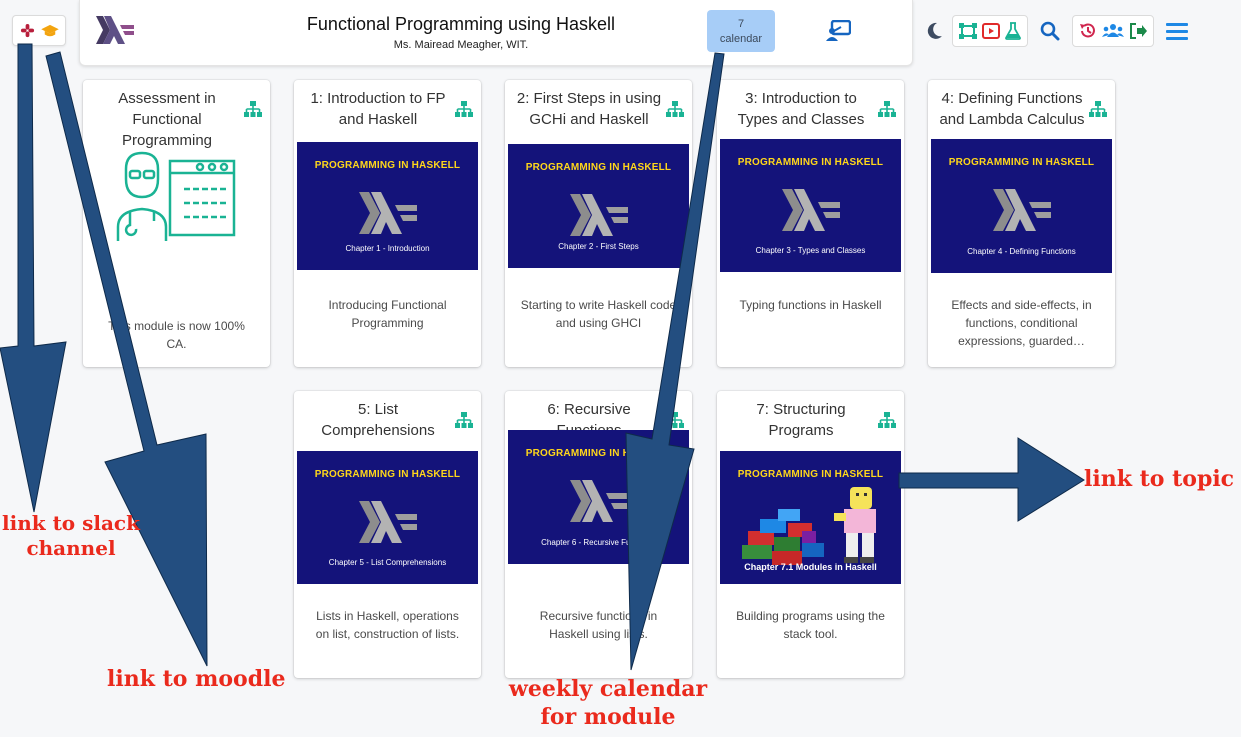 The width and height of the screenshot is (1241, 737). What do you see at coordinates (598, 542) in the screenshot?
I see `slide-caption: Chapter 6 - Recursive Functions` at bounding box center [598, 542].